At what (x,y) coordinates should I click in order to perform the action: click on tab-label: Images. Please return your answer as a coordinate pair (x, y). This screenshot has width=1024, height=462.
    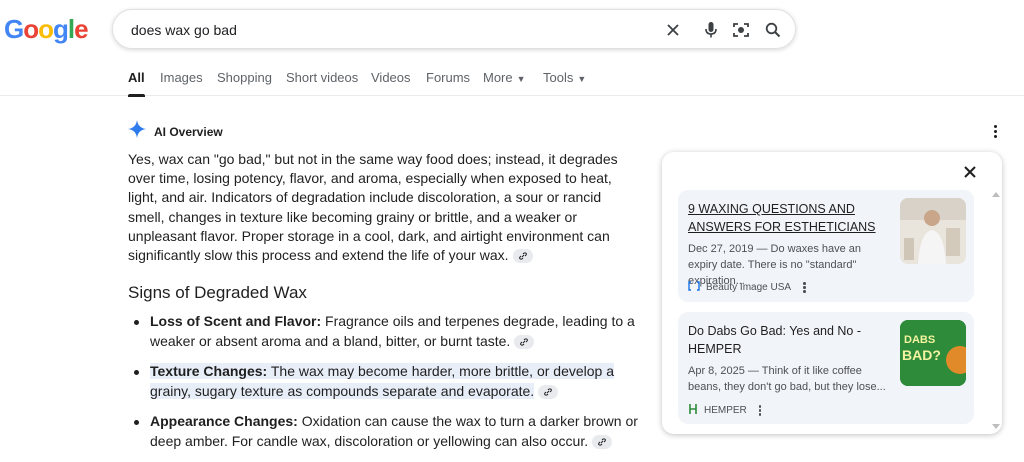
    Looking at the image, I should click on (181, 77).